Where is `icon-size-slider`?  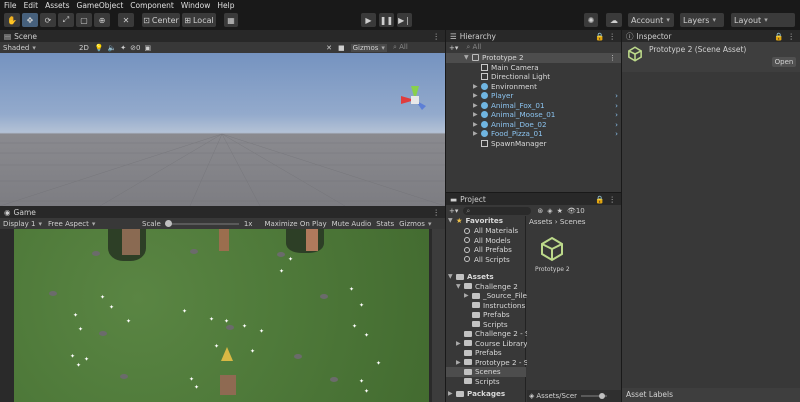
icon-size-slider is located at coordinates (594, 396).